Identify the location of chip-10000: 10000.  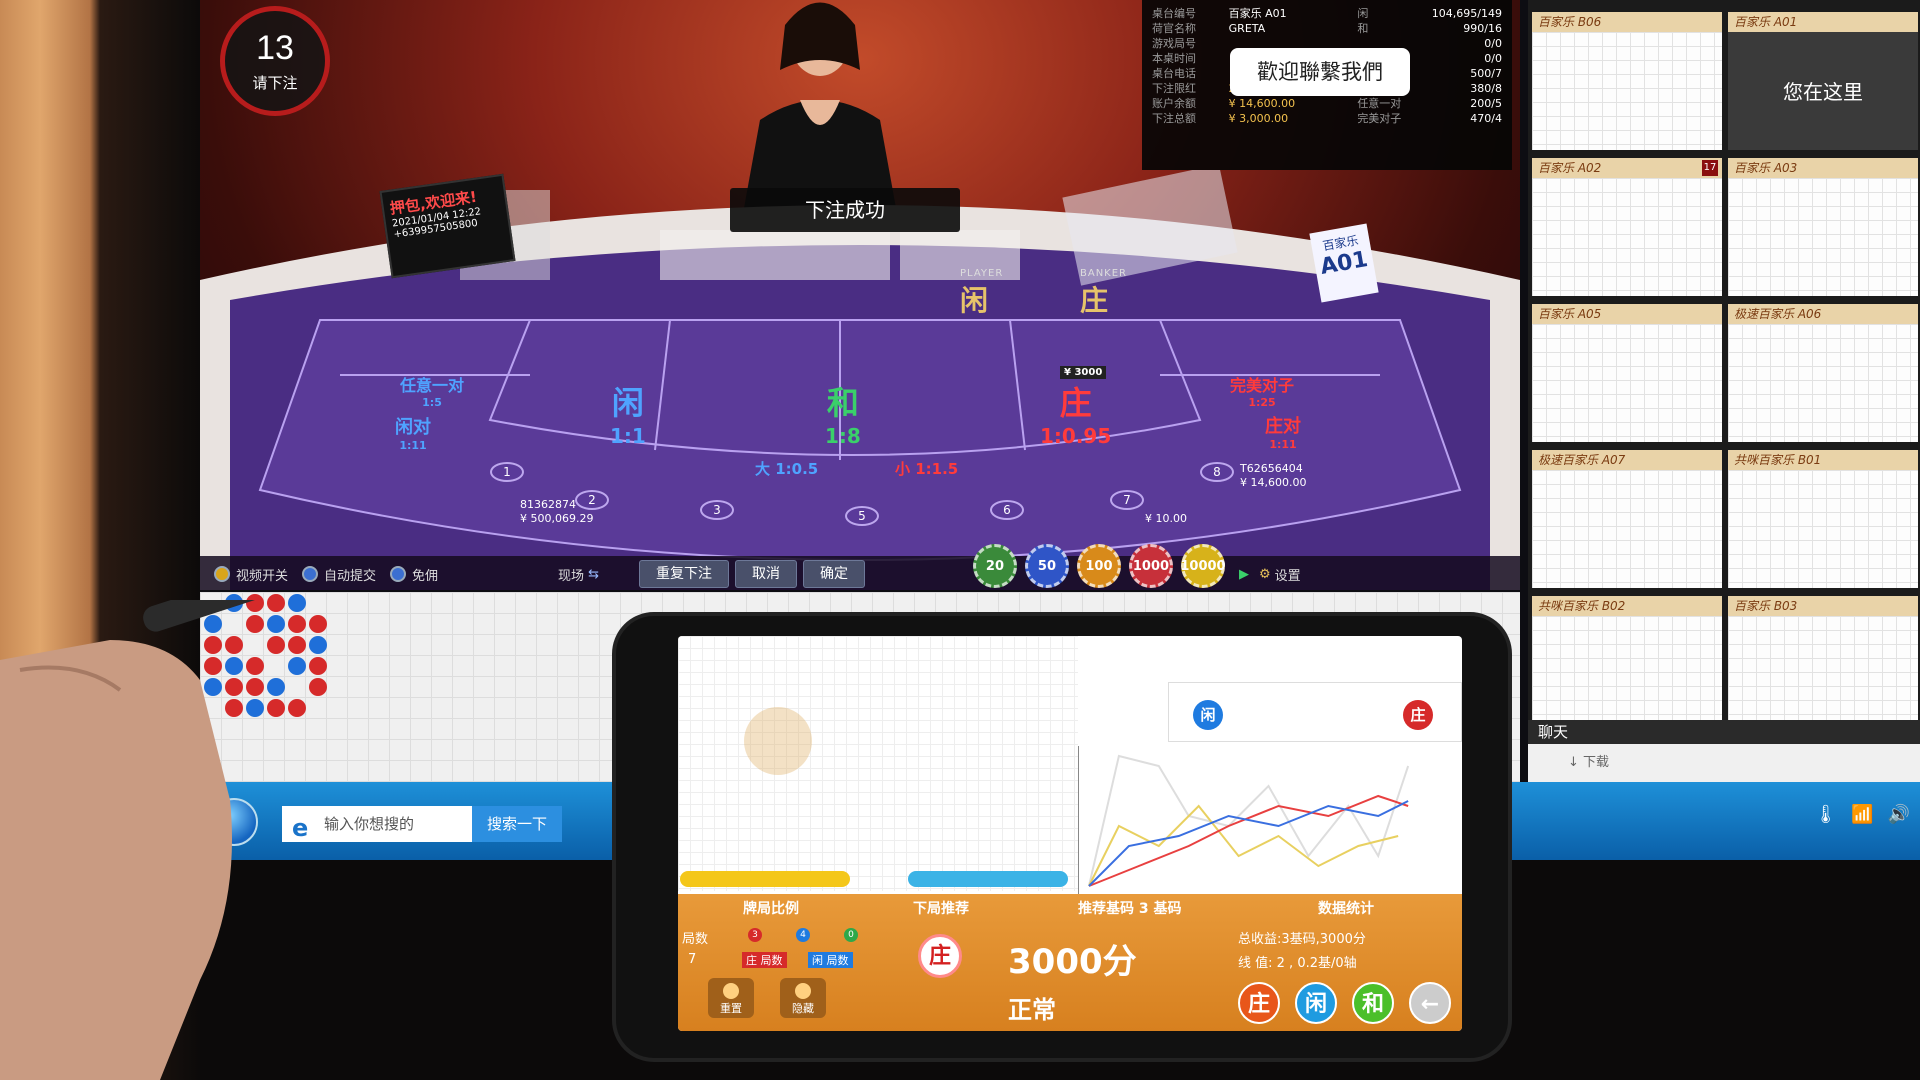
(1203, 566).